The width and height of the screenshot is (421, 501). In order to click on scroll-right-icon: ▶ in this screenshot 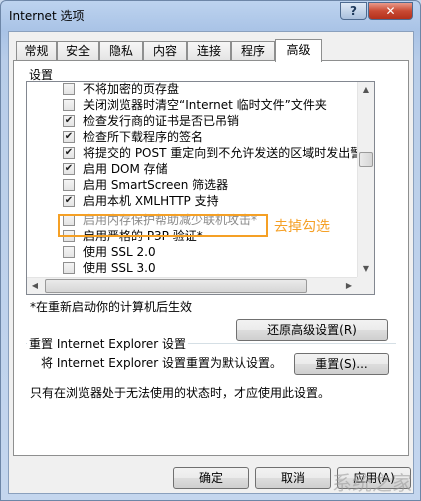, I will do `click(349, 286)`.